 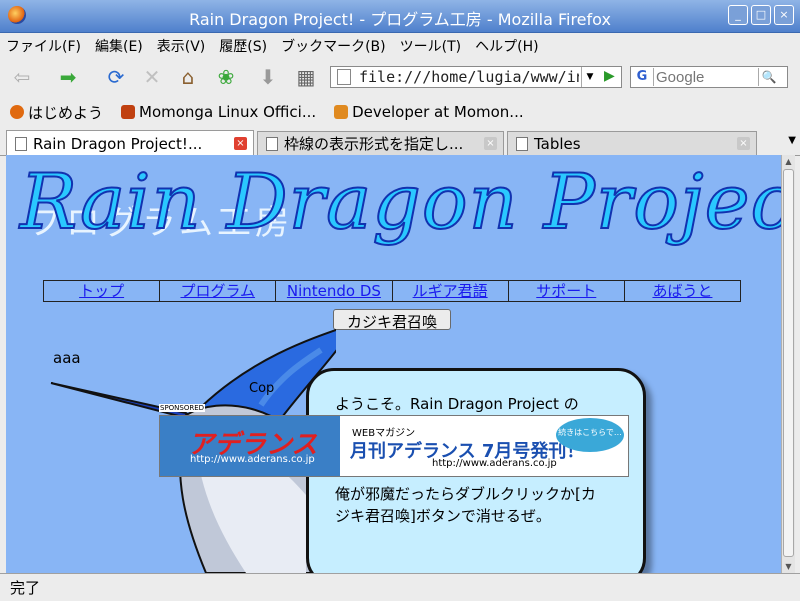 I want to click on search-box: G 🔍, so click(x=709, y=77).